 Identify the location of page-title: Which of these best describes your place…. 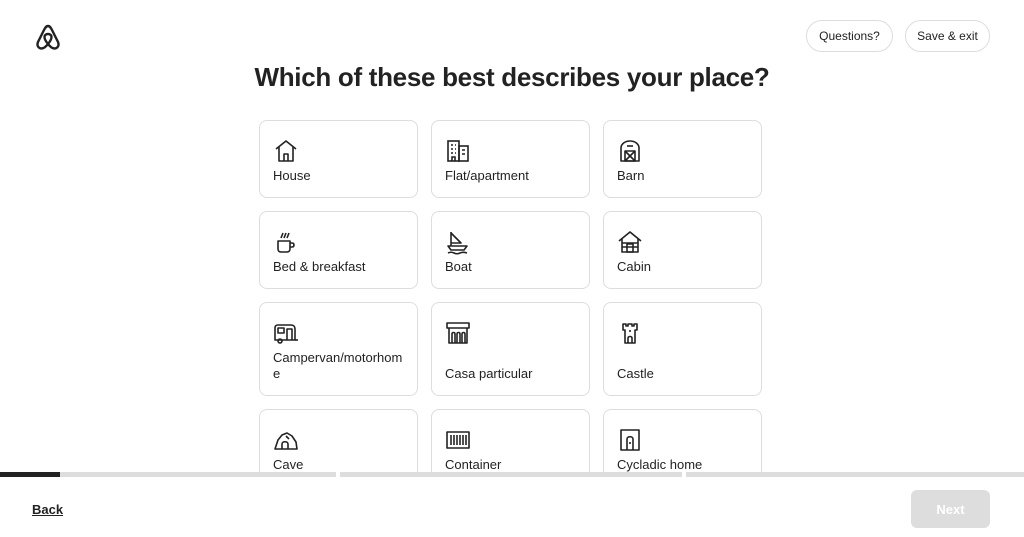
(512, 77).